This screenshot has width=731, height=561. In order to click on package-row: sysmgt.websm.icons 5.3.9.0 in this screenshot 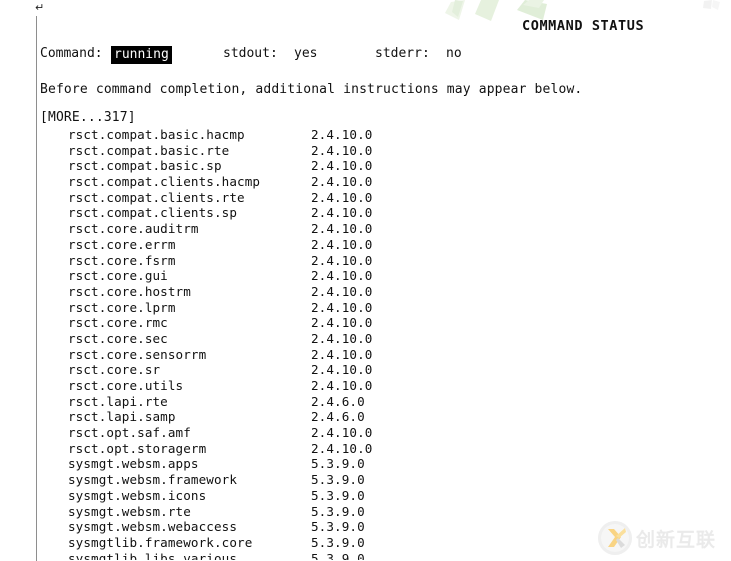, I will do `click(370, 496)`.